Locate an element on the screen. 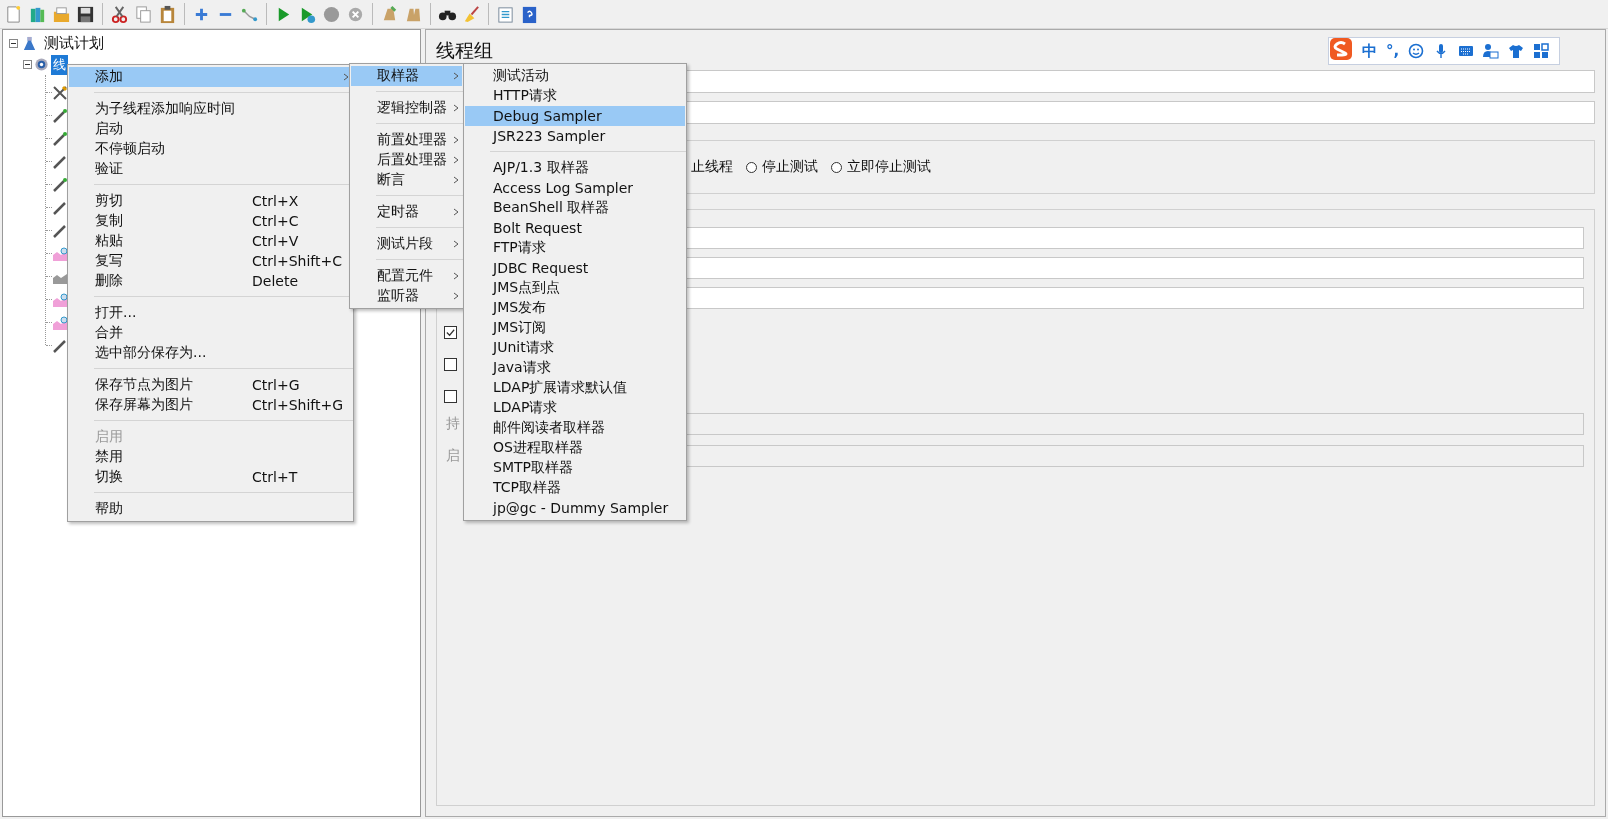 This screenshot has height=819, width=1608. menu-item: Java请求 is located at coordinates (575, 368).